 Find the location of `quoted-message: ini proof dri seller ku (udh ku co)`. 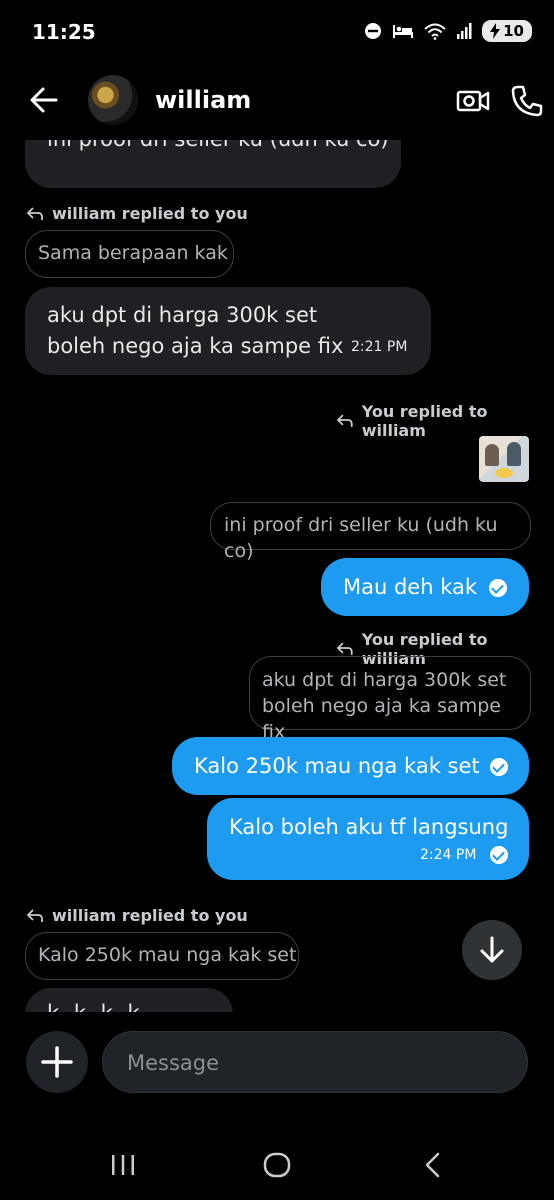

quoted-message: ini proof dri seller ku (udh ku co) is located at coordinates (370, 532).